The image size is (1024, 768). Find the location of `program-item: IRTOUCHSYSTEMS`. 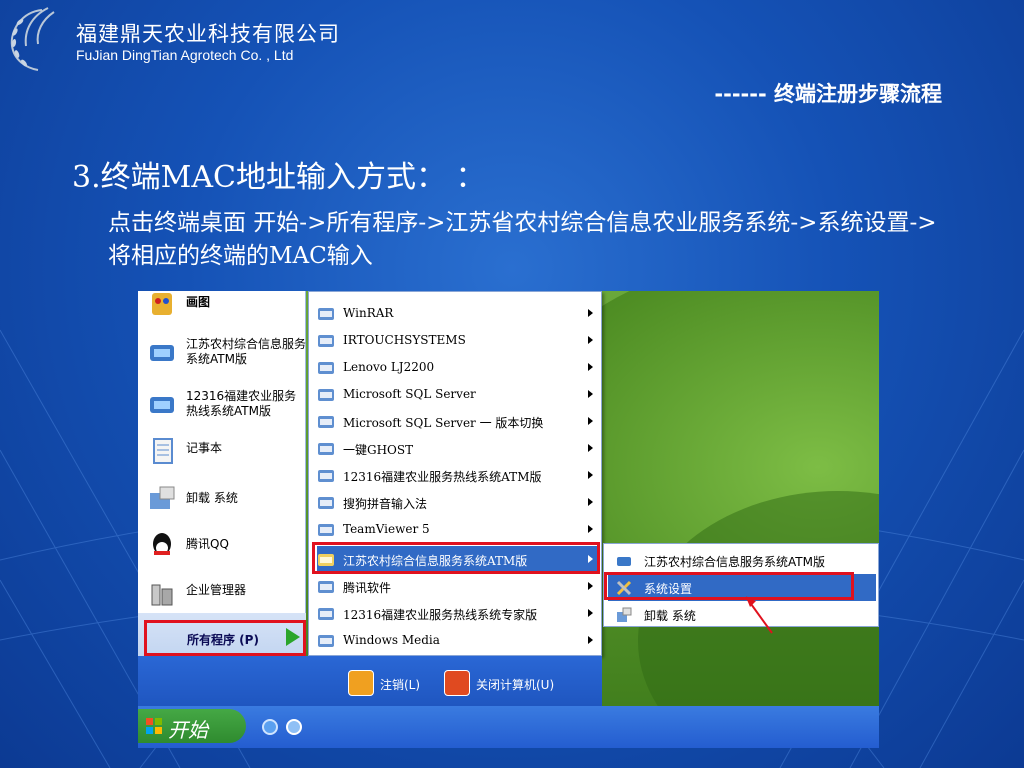

program-item: IRTOUCHSYSTEMS is located at coordinates (458, 340).